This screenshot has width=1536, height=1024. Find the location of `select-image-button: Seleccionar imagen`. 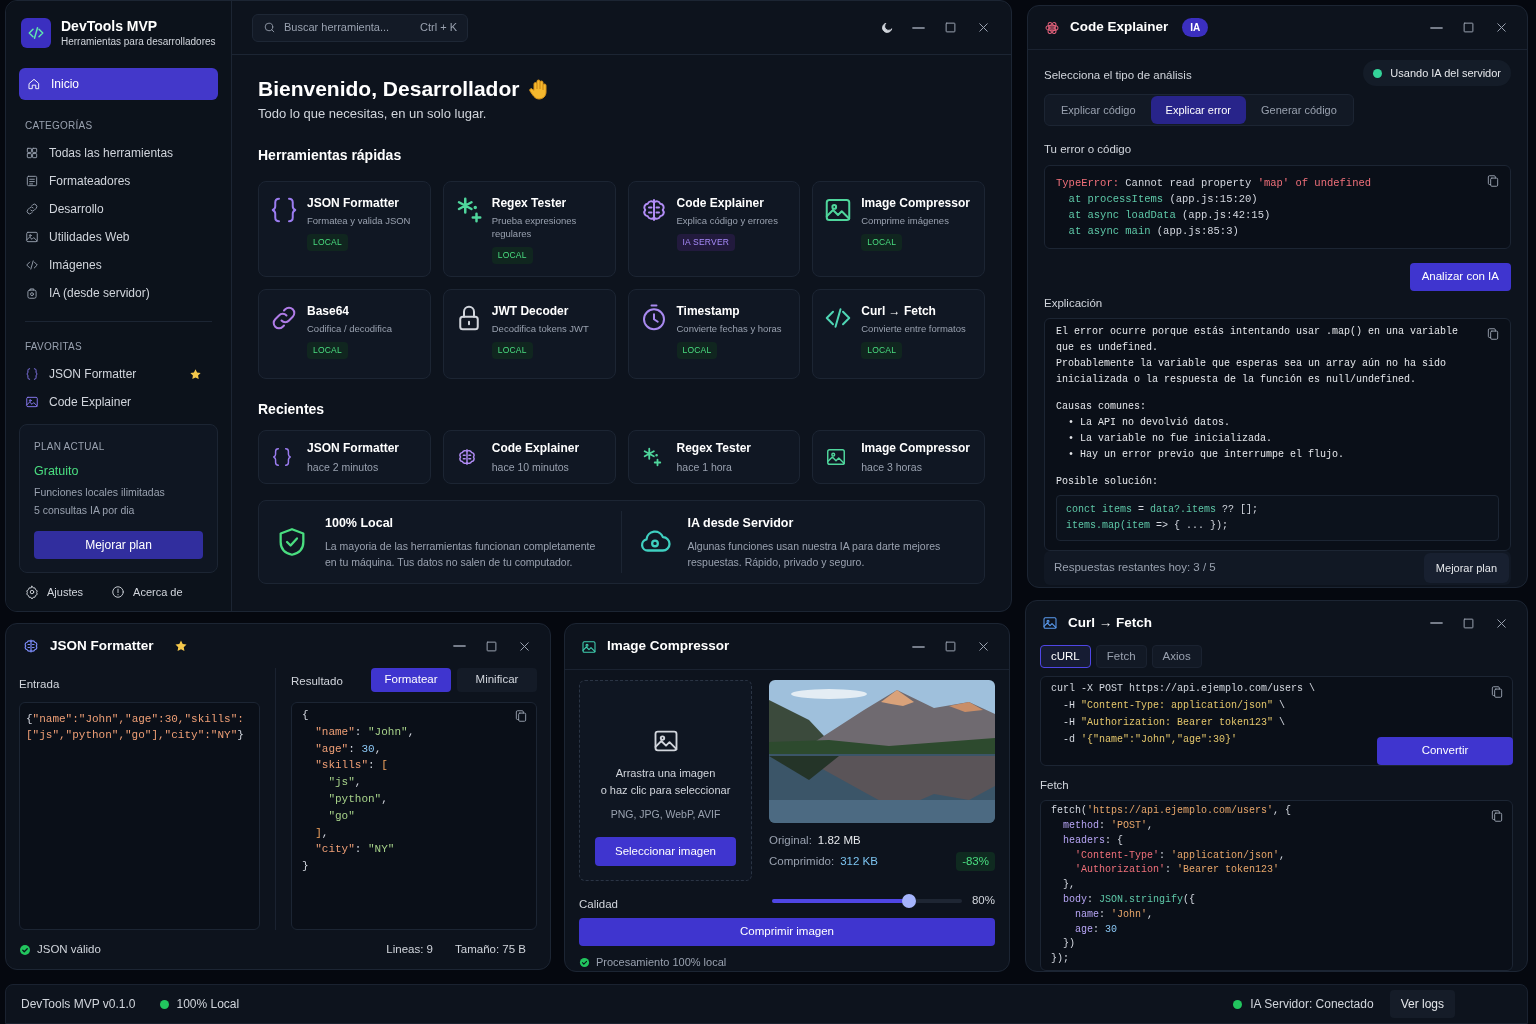

select-image-button: Seleccionar imagen is located at coordinates (665, 851).